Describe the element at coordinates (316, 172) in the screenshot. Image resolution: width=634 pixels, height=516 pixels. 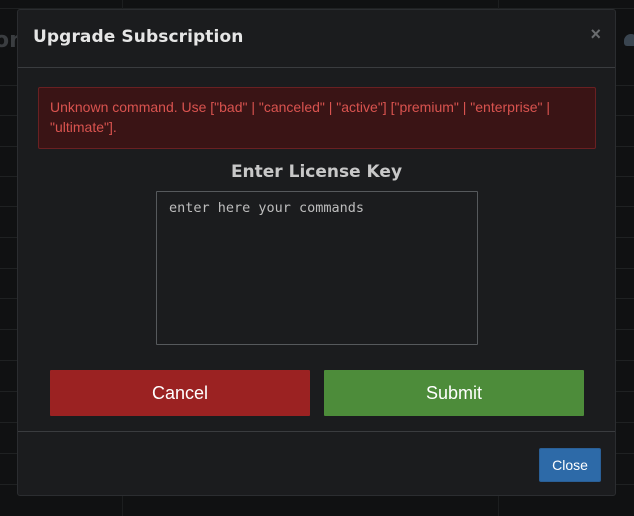
I see `license-key-heading: Enter License Key` at that location.